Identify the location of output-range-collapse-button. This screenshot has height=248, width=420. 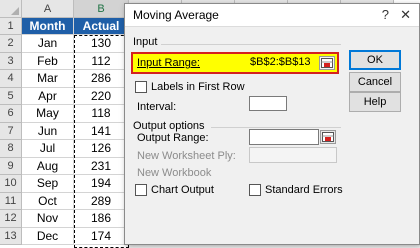
(328, 137).